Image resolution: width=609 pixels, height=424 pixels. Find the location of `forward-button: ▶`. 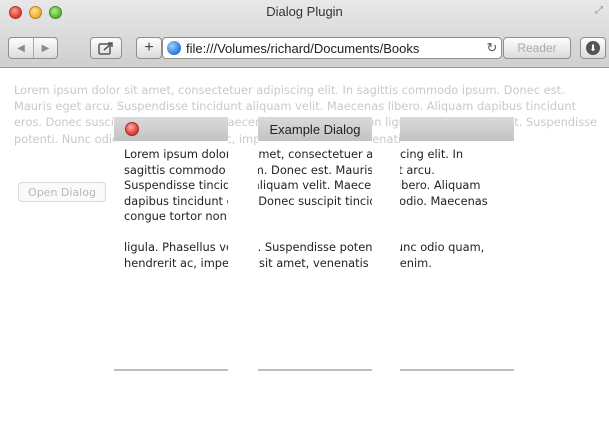

forward-button: ▶ is located at coordinates (44, 48).